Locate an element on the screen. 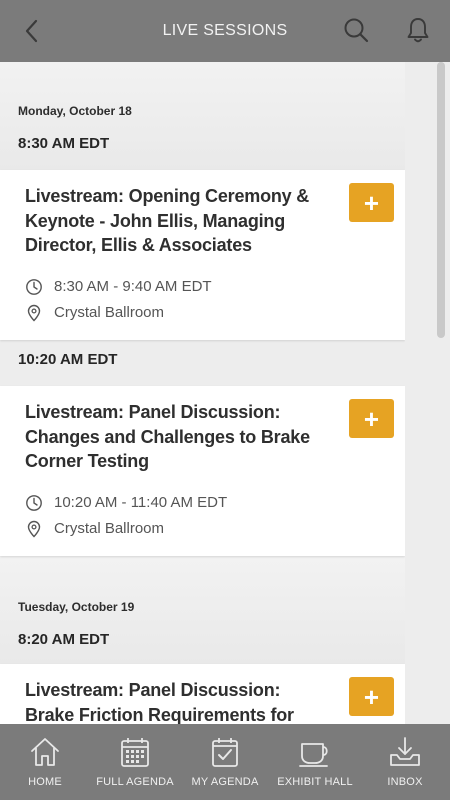 This screenshot has width=450, height=800. day-header: Tuesday, October 19 8:20 AM EDT is located at coordinates (202, 610).